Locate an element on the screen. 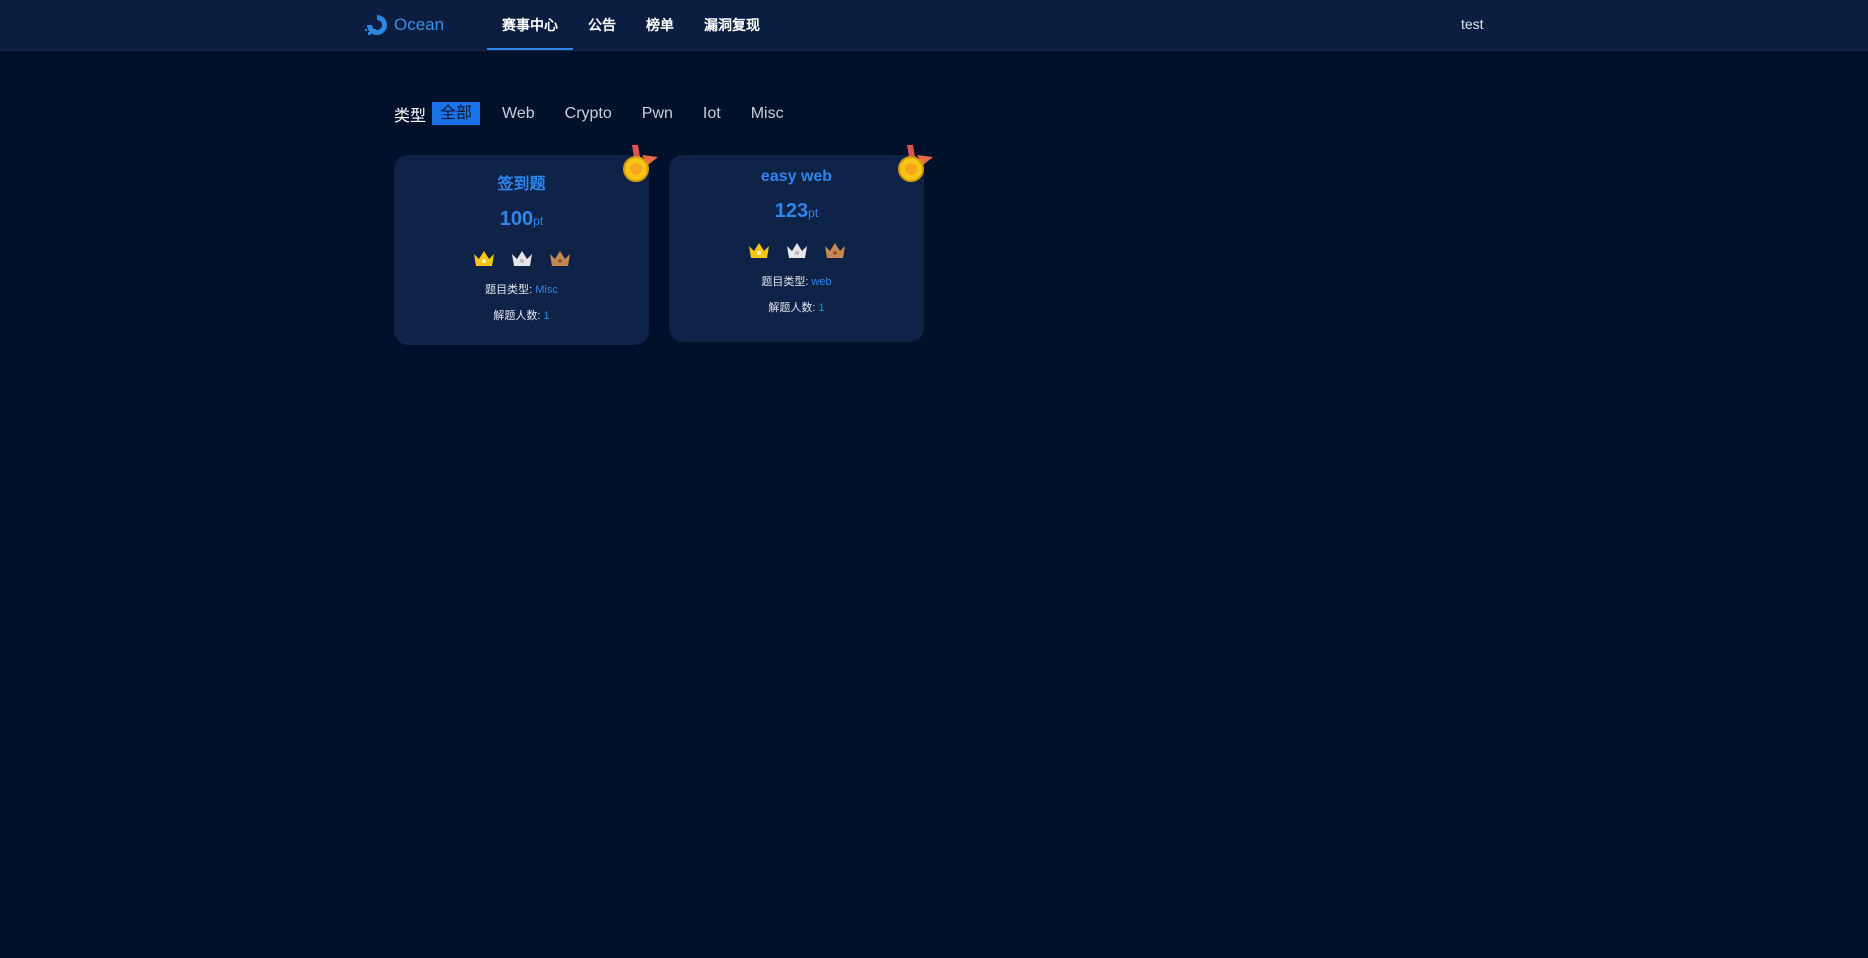 This screenshot has width=1868, height=958. nav-item-label: 赛事中心 is located at coordinates (530, 25).